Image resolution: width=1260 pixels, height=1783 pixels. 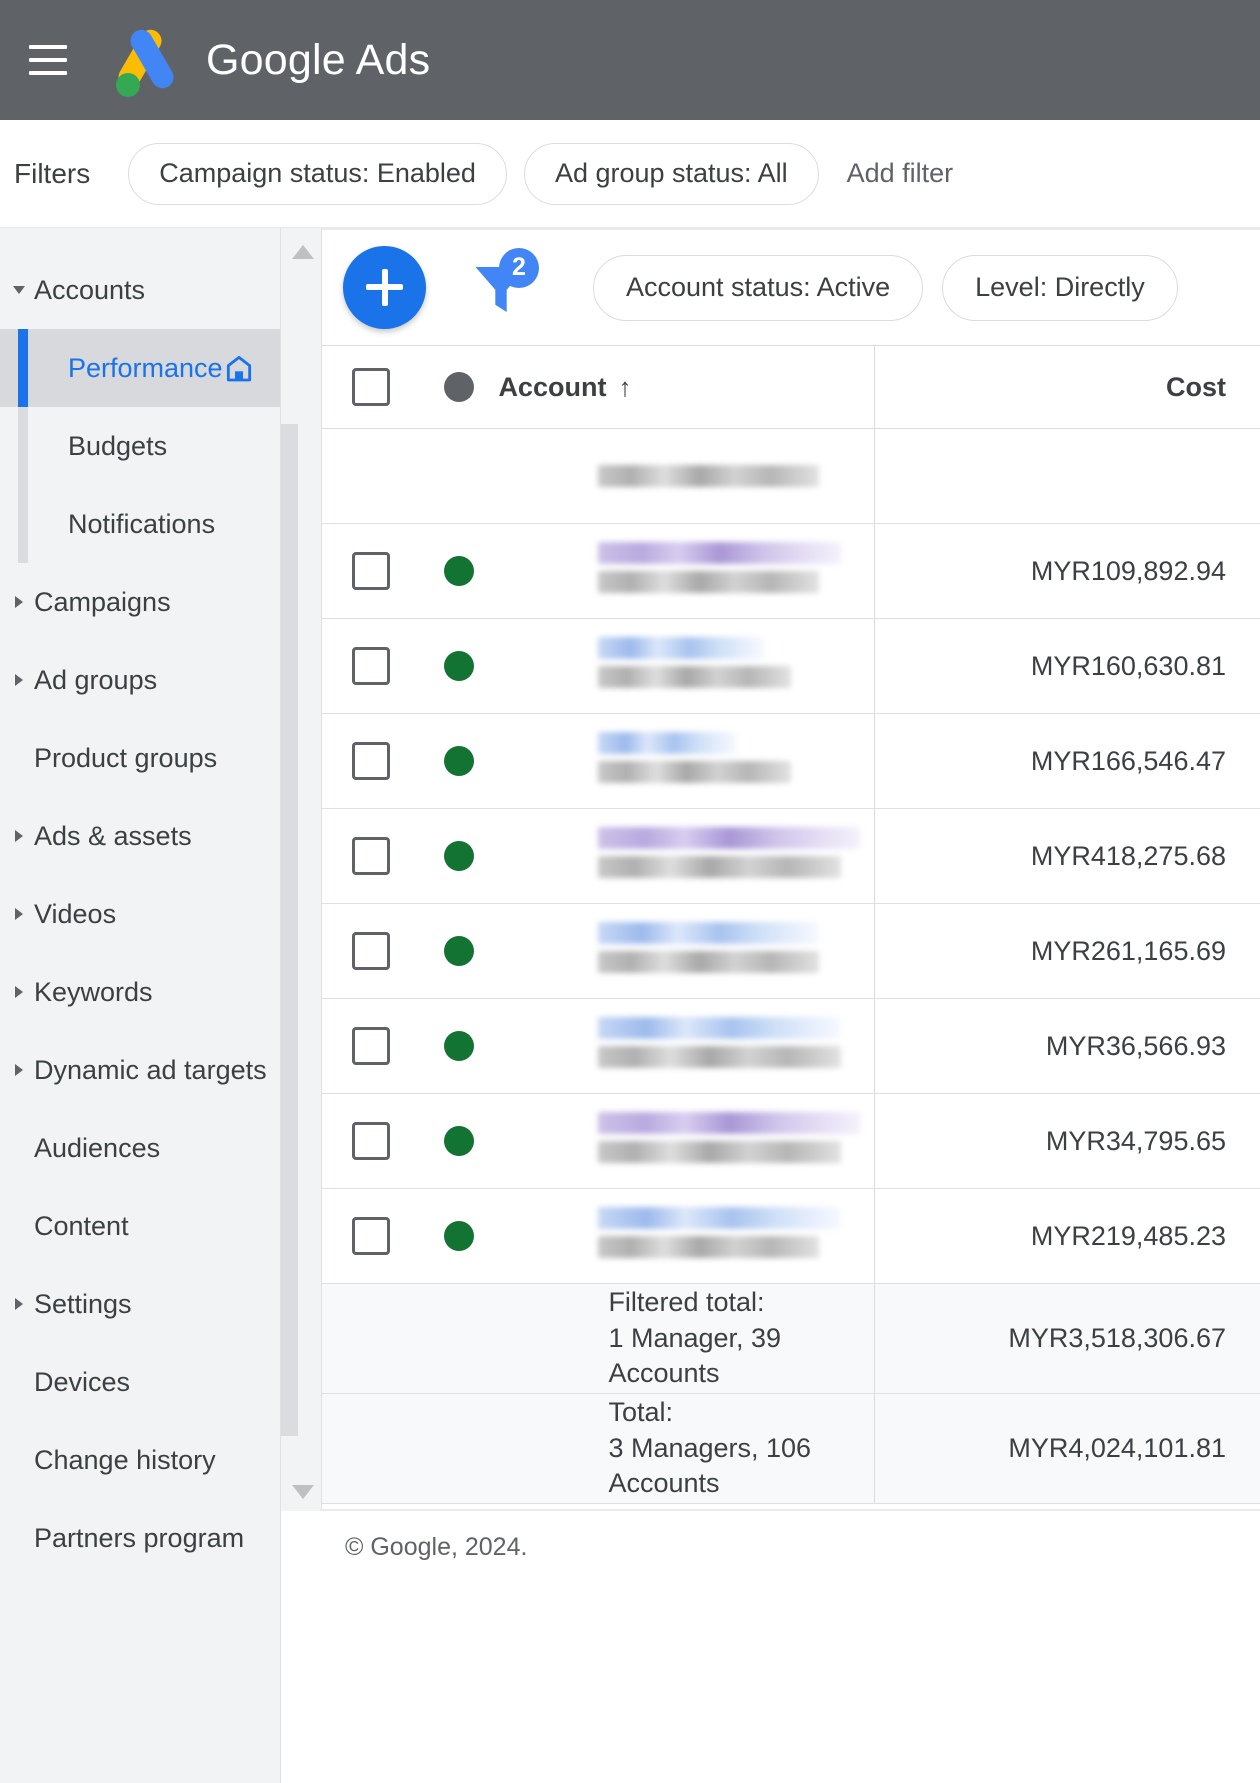 What do you see at coordinates (640, 1412) in the screenshot?
I see `grand-total-title: Total:` at bounding box center [640, 1412].